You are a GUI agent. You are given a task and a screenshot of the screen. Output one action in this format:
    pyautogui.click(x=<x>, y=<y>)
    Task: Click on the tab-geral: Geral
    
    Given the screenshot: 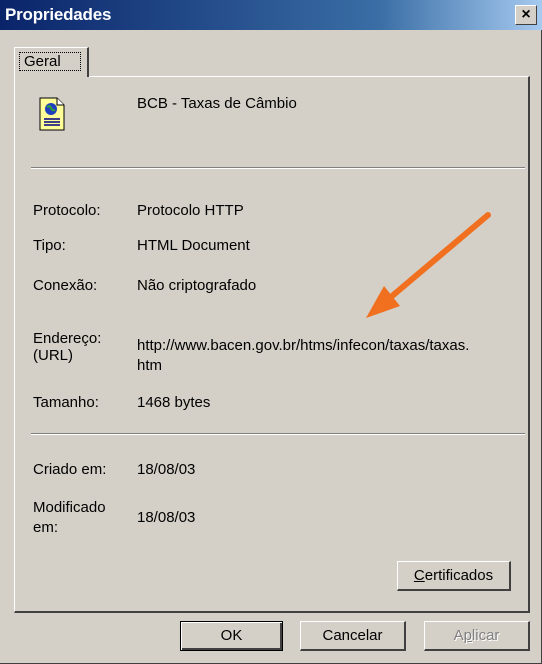 What is the action you would take?
    pyautogui.click(x=51, y=62)
    